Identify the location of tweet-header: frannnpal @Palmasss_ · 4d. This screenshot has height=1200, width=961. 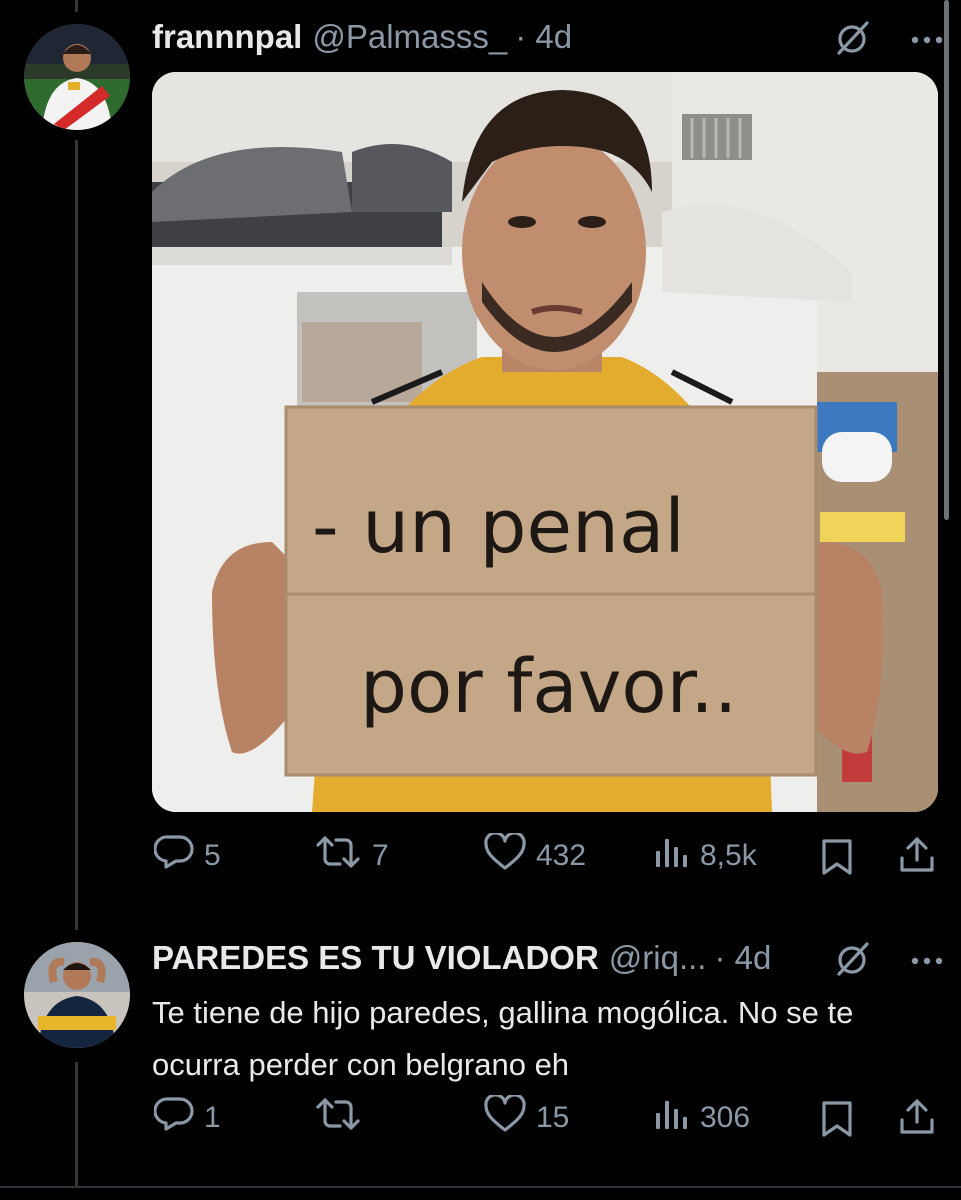
(362, 37).